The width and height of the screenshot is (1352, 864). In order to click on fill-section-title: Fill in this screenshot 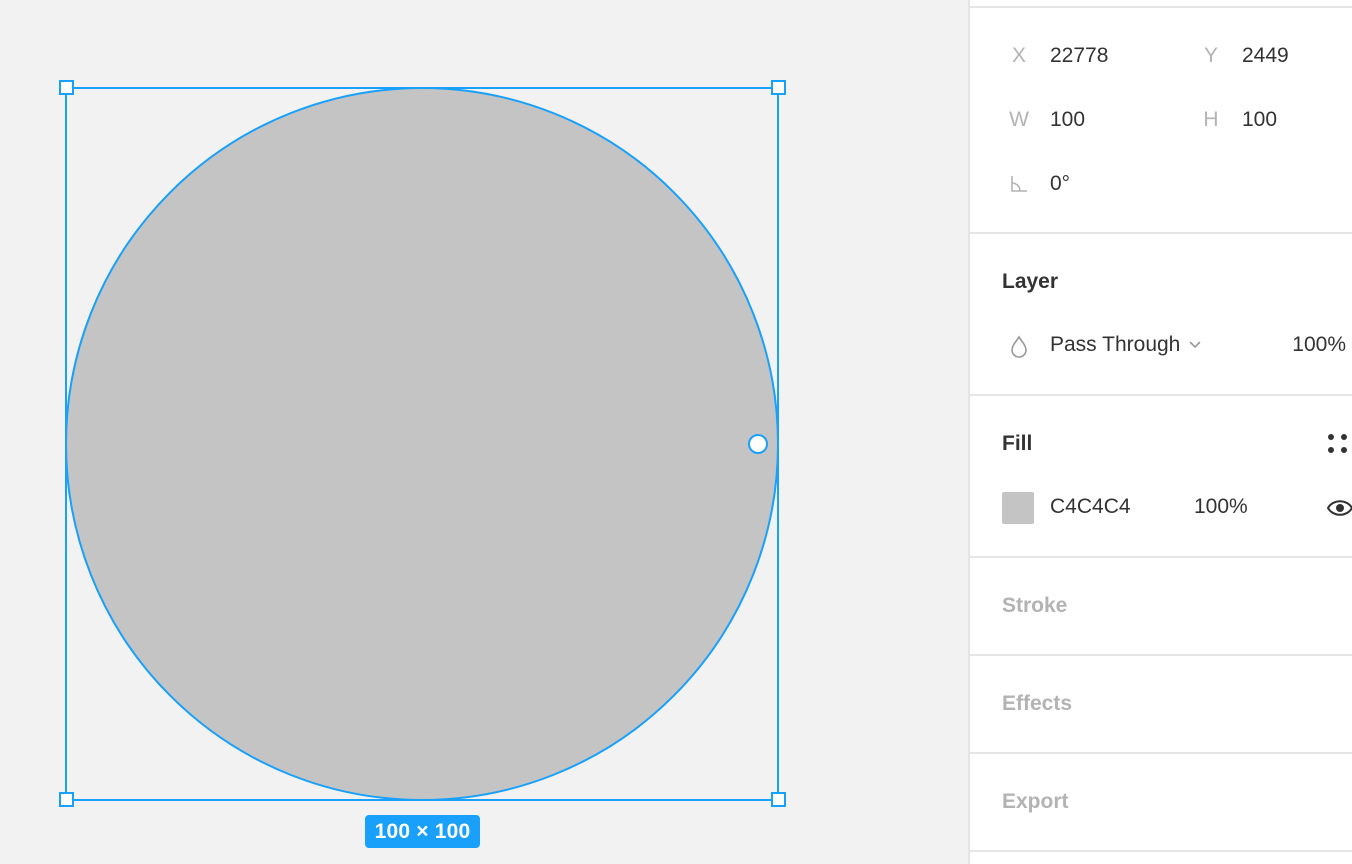, I will do `click(1017, 443)`.